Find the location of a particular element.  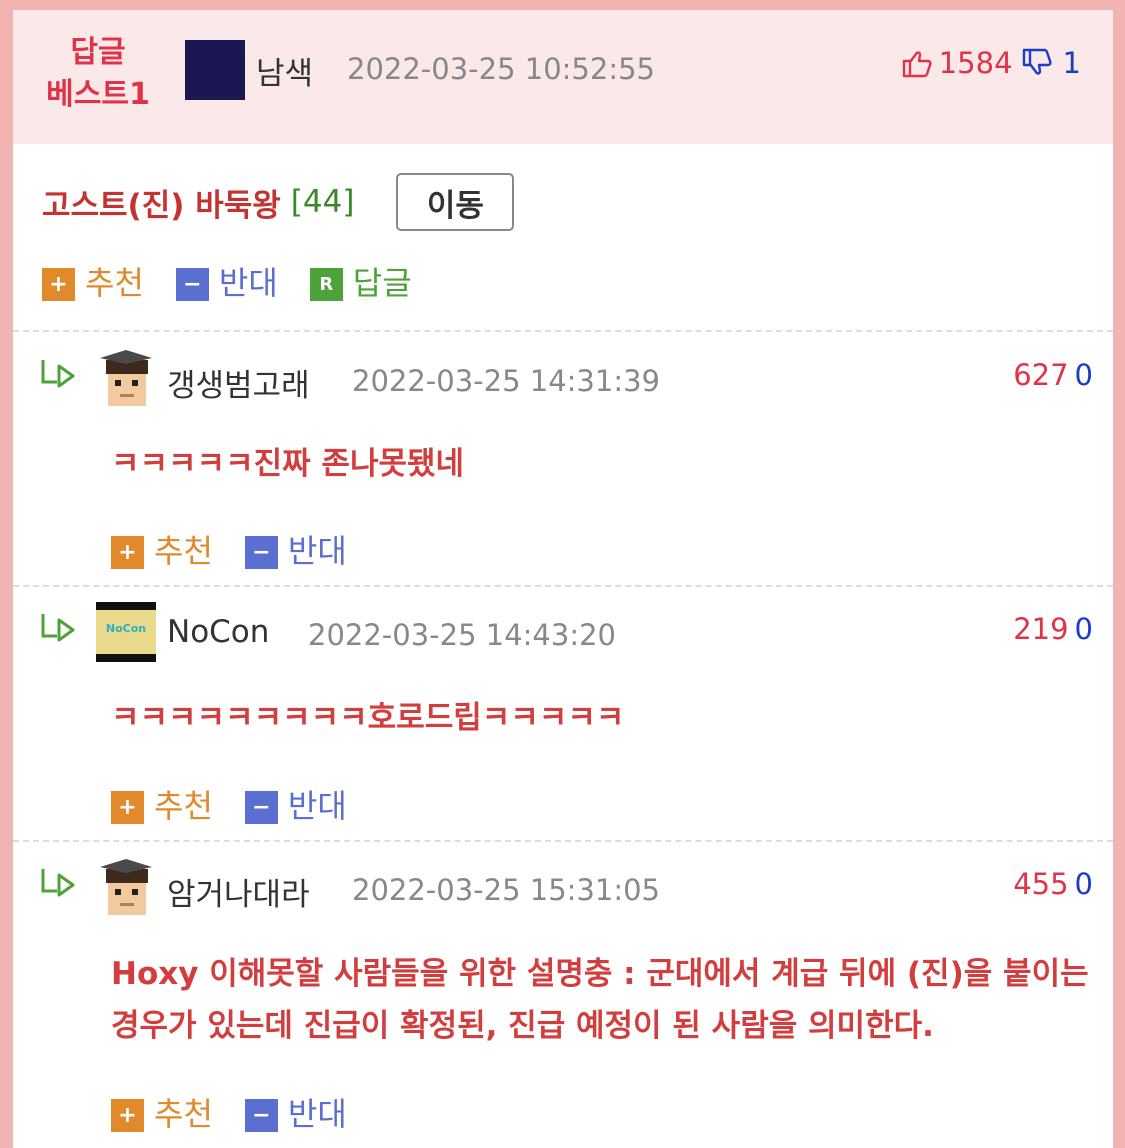

comment-up-count: 219 is located at coordinates (1041, 629).